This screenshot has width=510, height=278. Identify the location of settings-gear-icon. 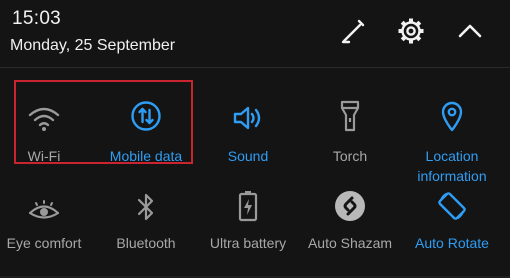
(411, 31).